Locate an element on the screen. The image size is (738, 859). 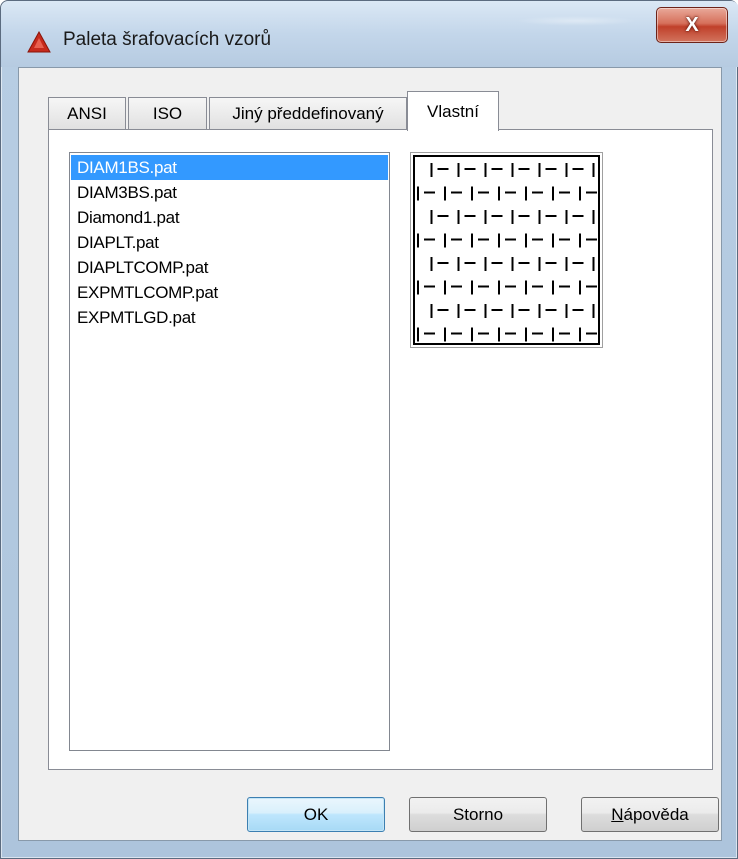
list-item: DIAM1BS.pat is located at coordinates (229, 167).